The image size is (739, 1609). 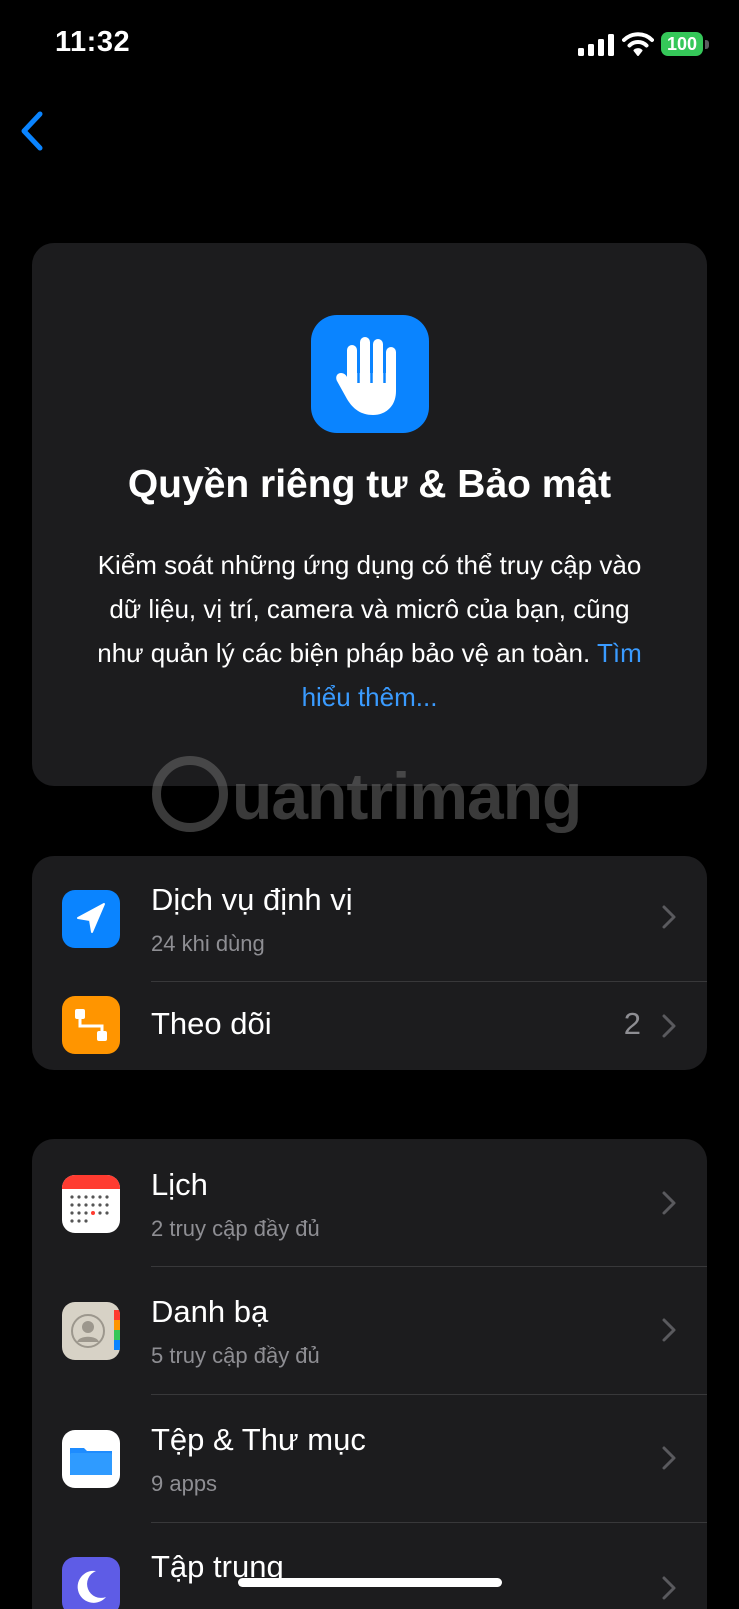 What do you see at coordinates (370, 374) in the screenshot?
I see `hand-raised-icon` at bounding box center [370, 374].